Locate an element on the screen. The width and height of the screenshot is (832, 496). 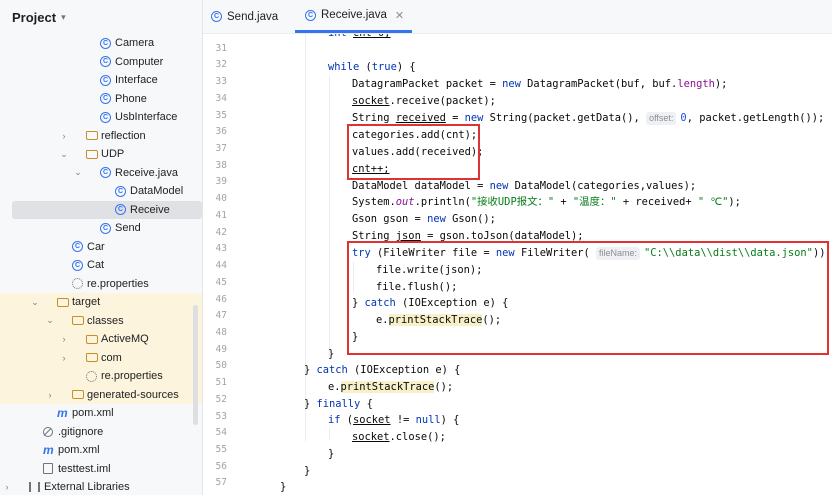
tree-item-label: Phone is located at coordinates (131, 98).